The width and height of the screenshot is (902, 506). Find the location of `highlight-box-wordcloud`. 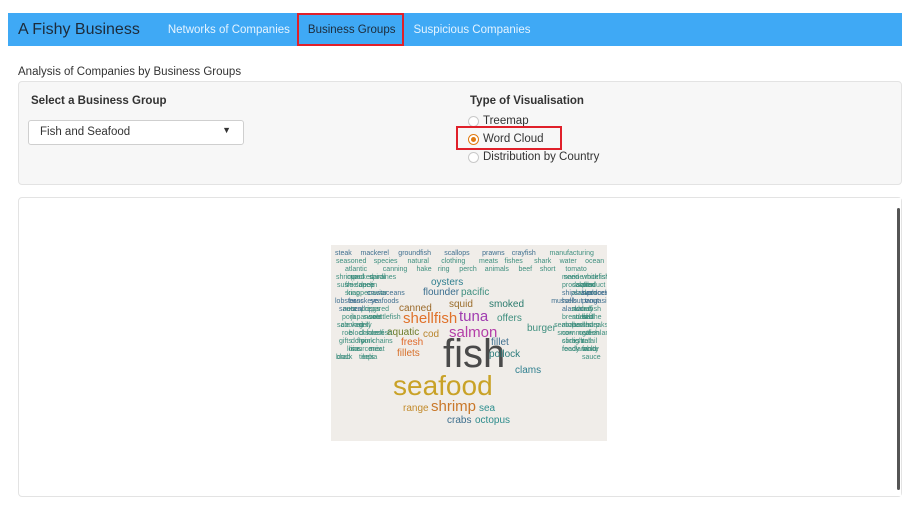

highlight-box-wordcloud is located at coordinates (509, 138).